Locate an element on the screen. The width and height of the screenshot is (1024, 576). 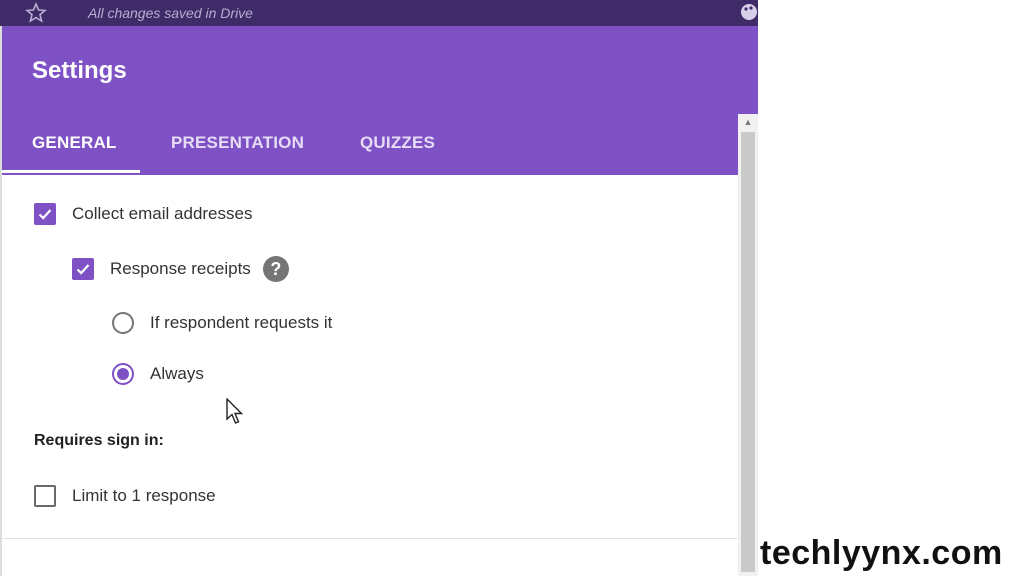
receipt-option-request: If respondent requests it is located at coordinates (222, 323).